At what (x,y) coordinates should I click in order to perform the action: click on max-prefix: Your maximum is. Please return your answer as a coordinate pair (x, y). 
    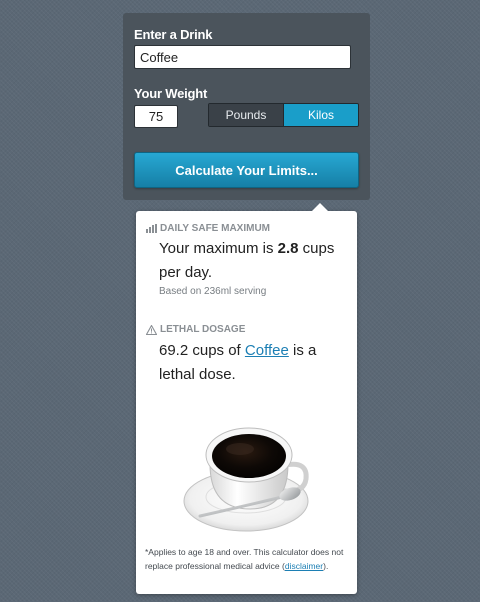
    Looking at the image, I should click on (218, 248).